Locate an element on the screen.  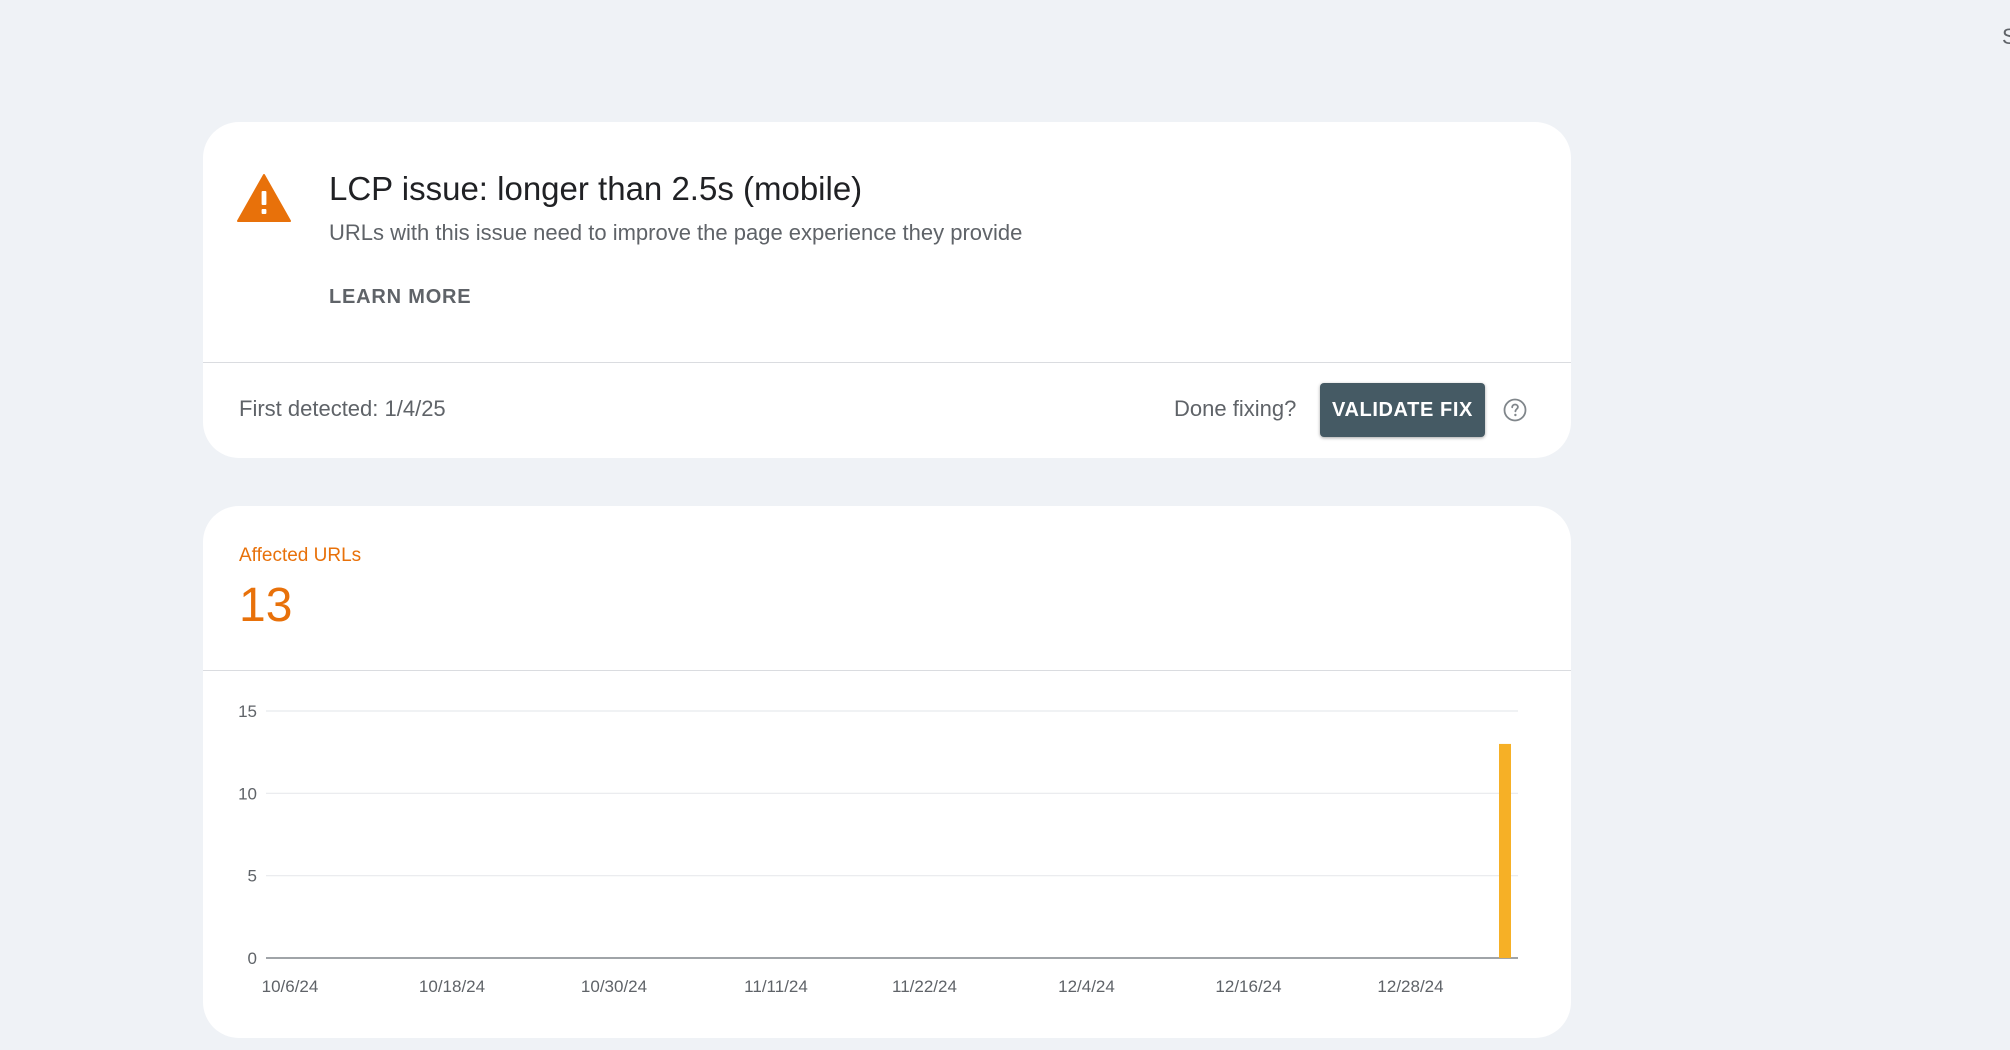
x-tick-label: 10/18/24 is located at coordinates (452, 986).